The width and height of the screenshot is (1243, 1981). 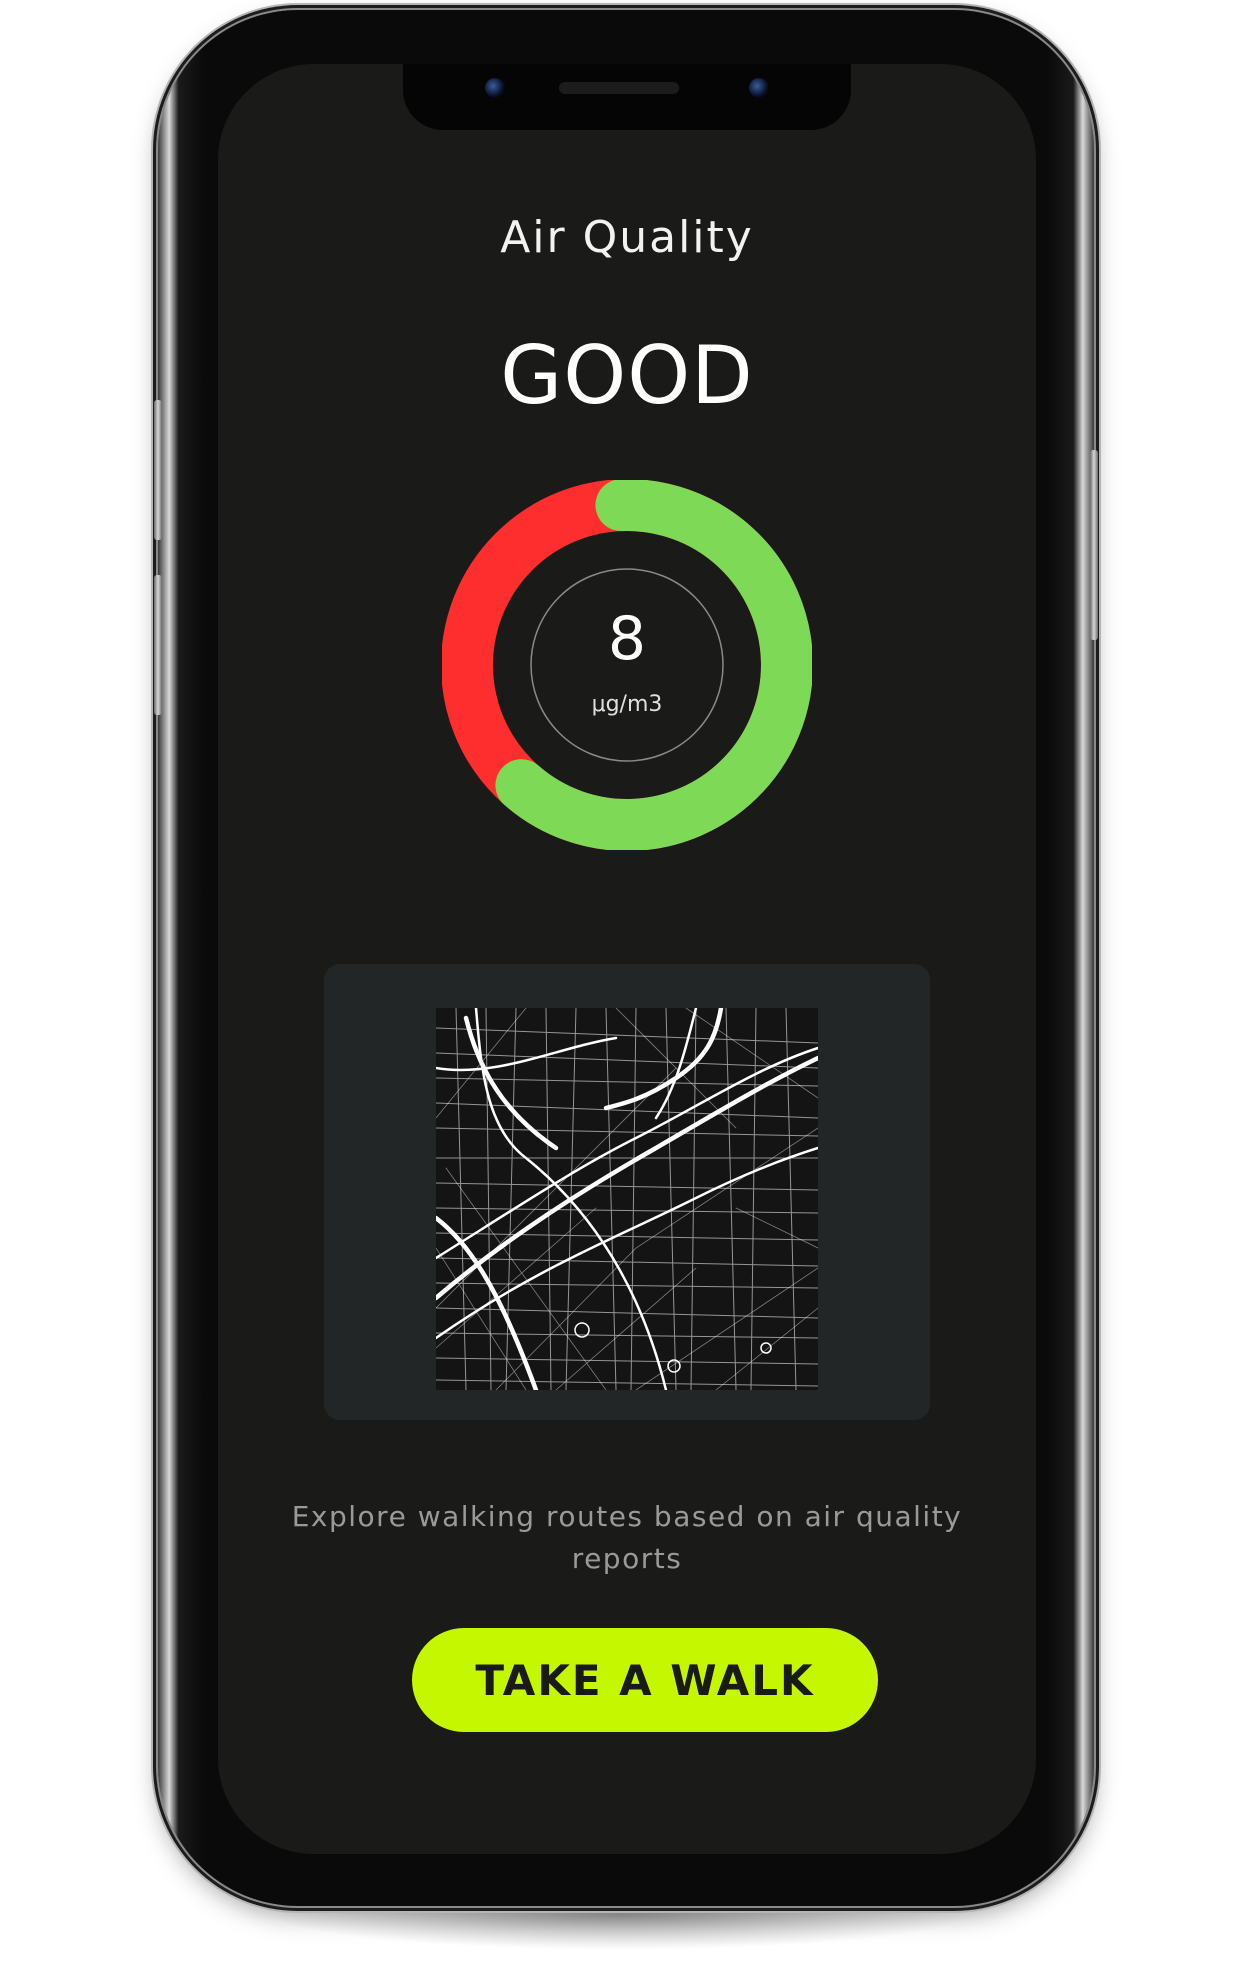 What do you see at coordinates (619, 88) in the screenshot?
I see `earpiece-speaker` at bounding box center [619, 88].